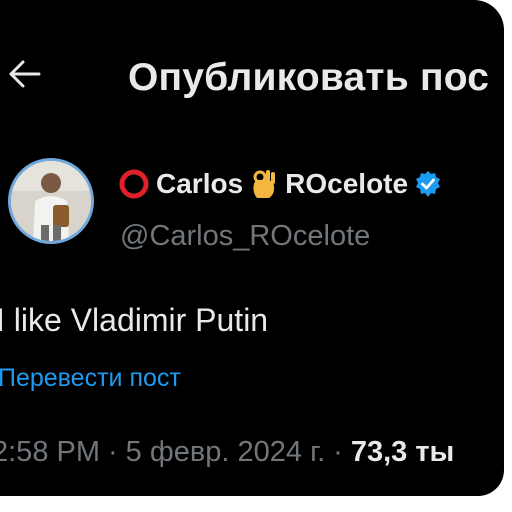 This screenshot has height=512, width=512. What do you see at coordinates (264, 184) in the screenshot?
I see `ok-hand-icon` at bounding box center [264, 184].